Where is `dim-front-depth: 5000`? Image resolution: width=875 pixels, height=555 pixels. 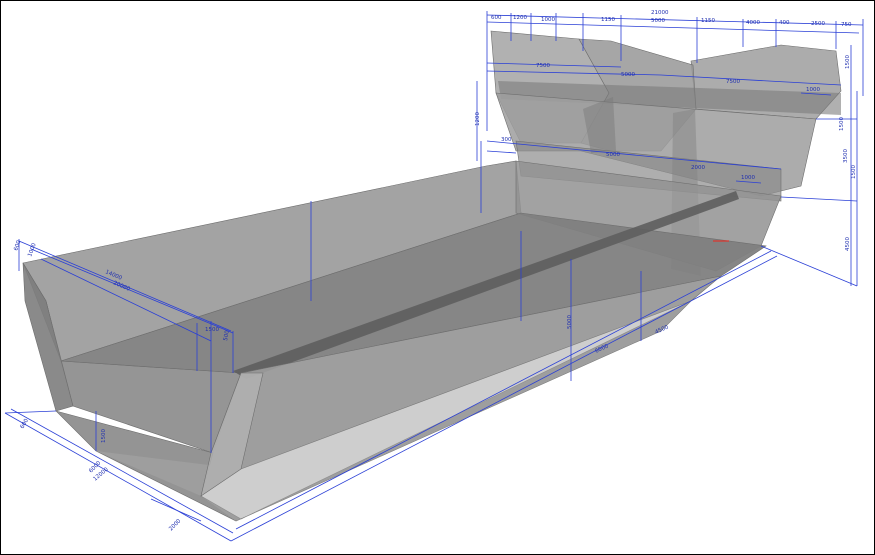
dim-front-depth: 5000 is located at coordinates (570, 322).